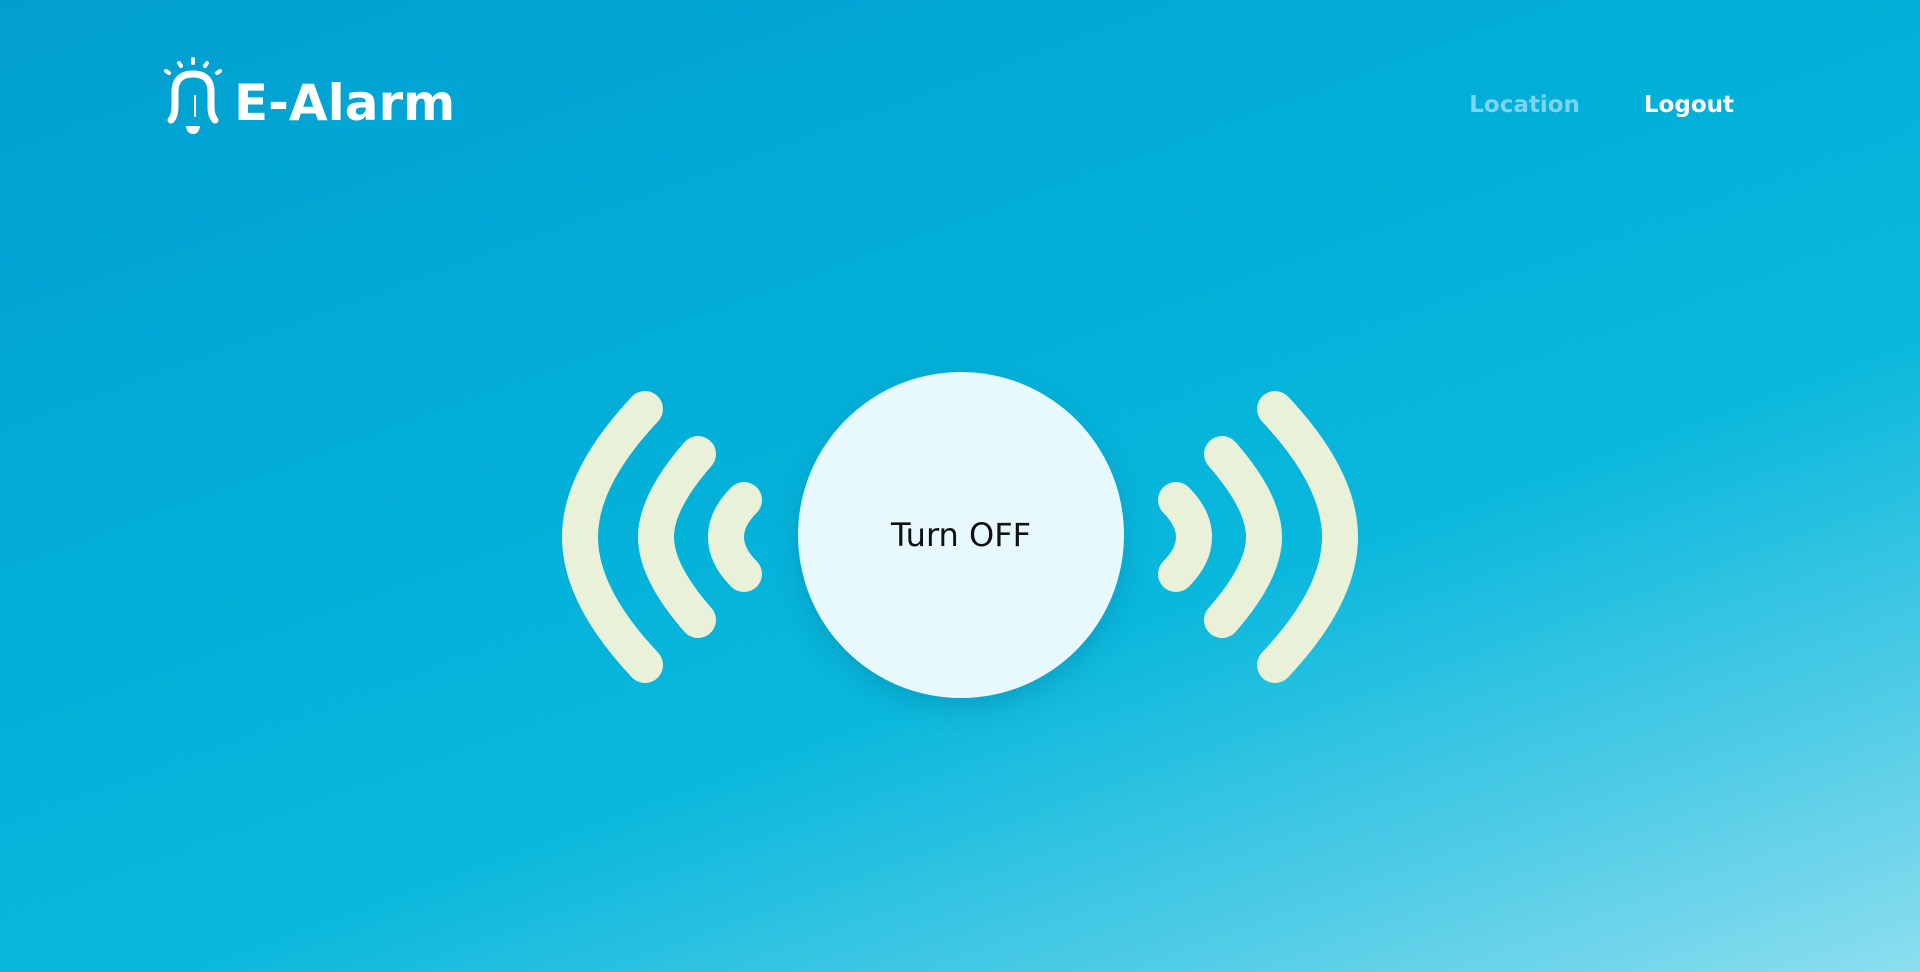 The image size is (1920, 972). Describe the element at coordinates (1308, 537) in the screenshot. I see `wave-right-outer` at that location.